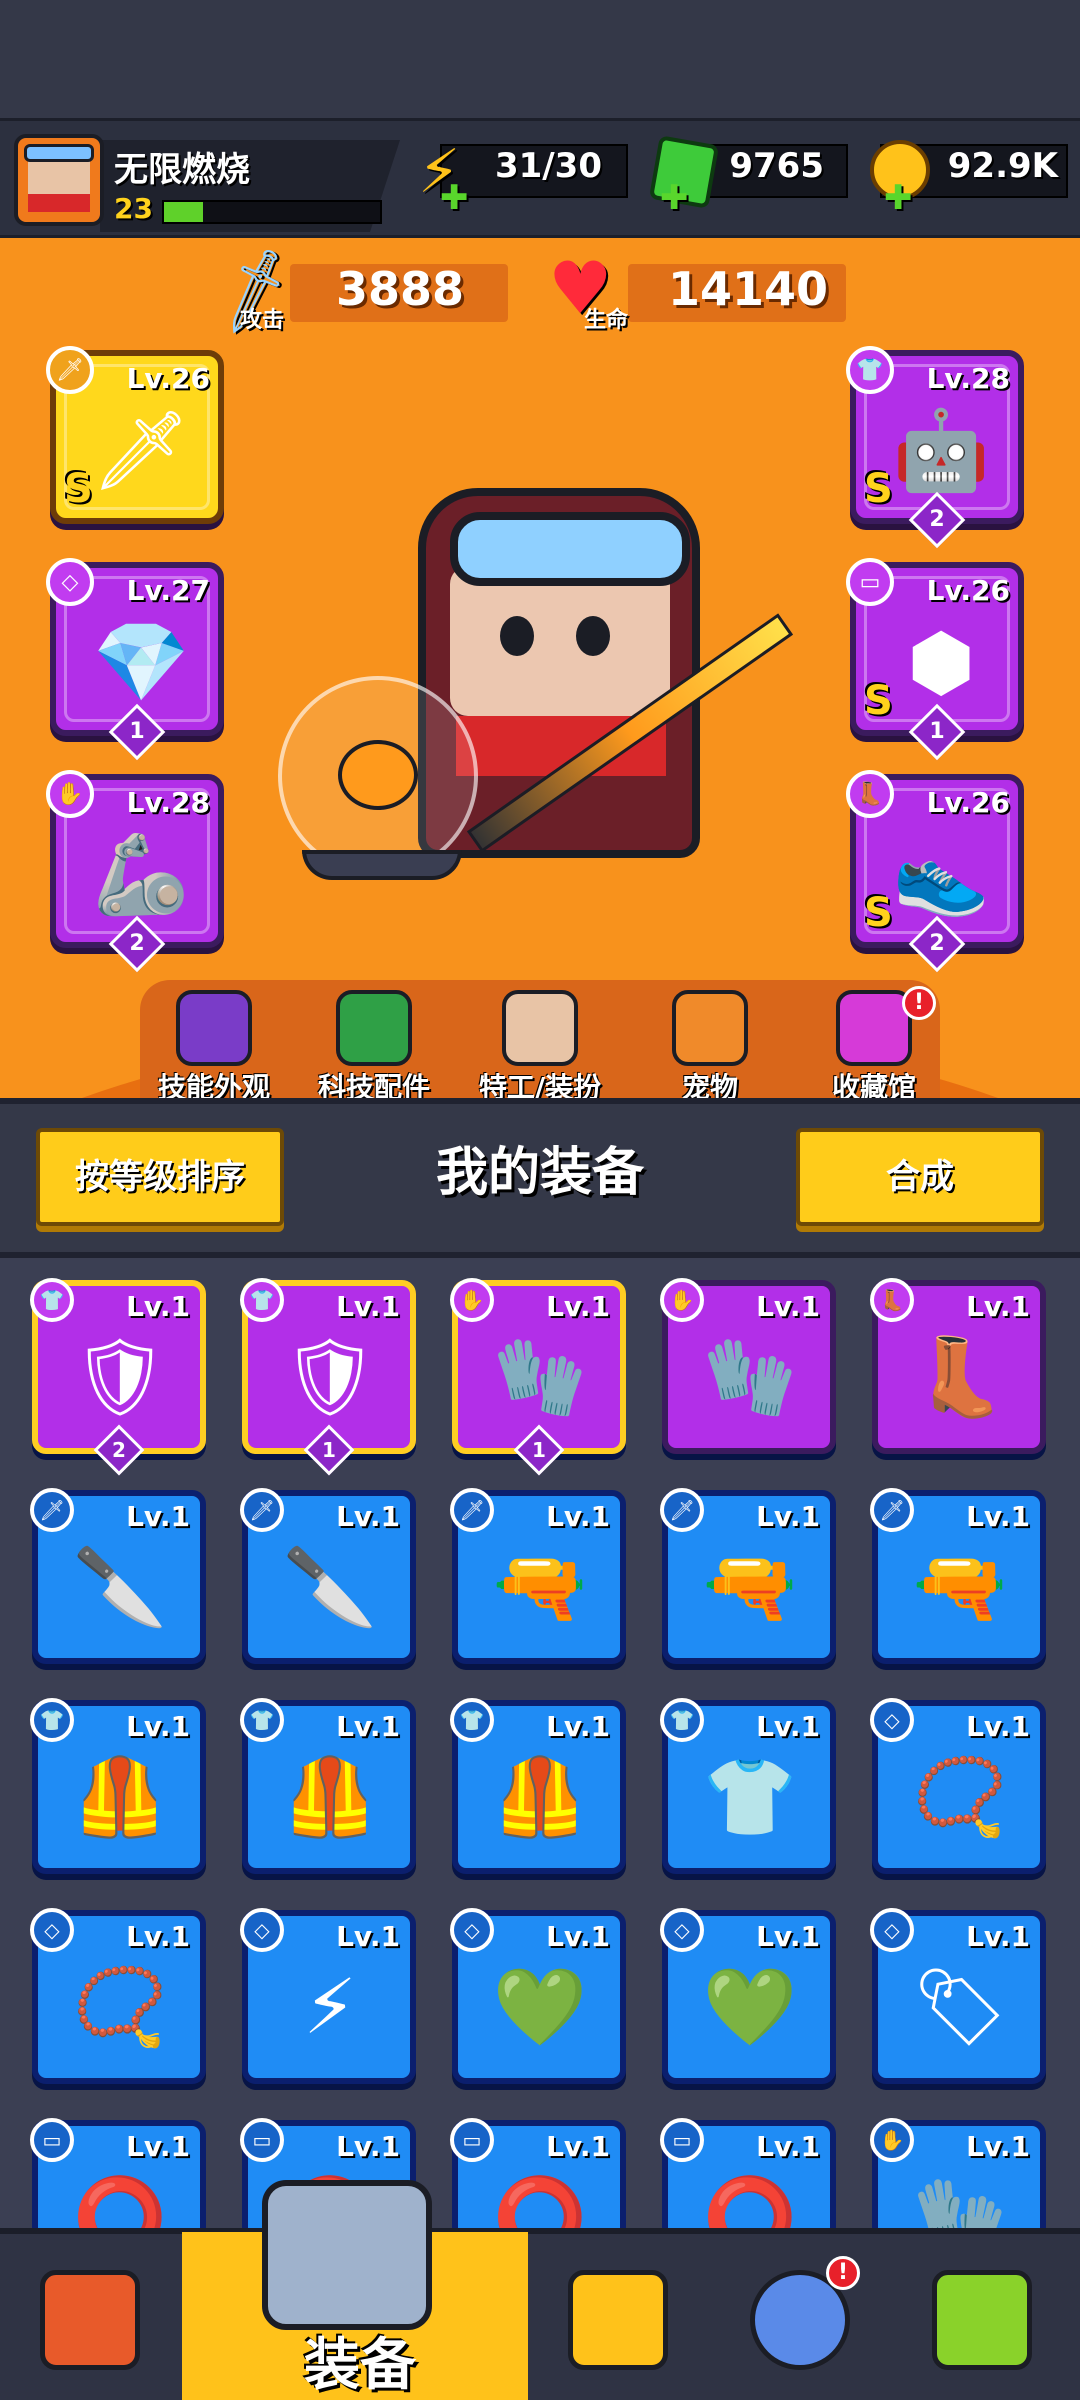  What do you see at coordinates (454, 198) in the screenshot?
I see `energy-add-icon: ✚` at bounding box center [454, 198].